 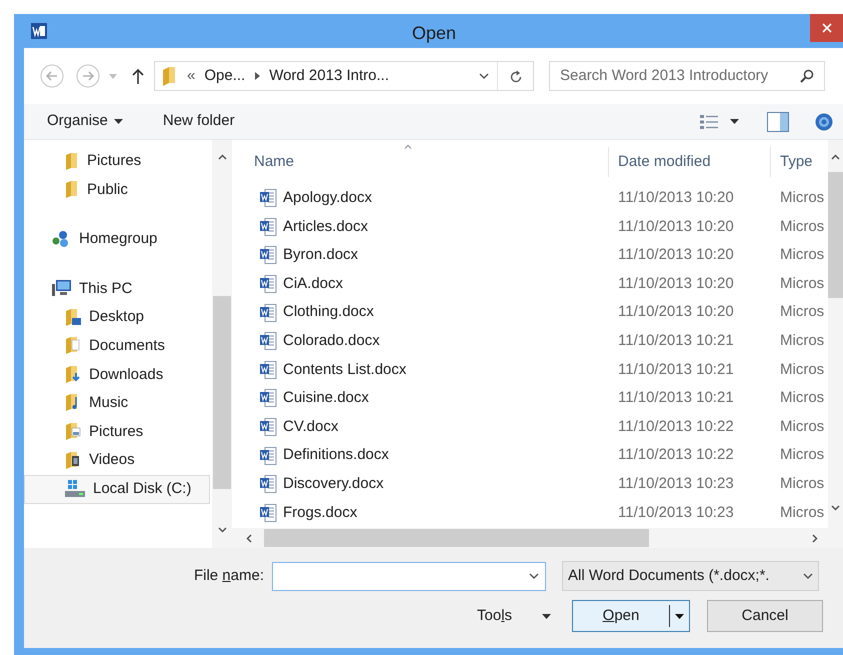 What do you see at coordinates (249, 538) in the screenshot?
I see `scroll-left-icon` at bounding box center [249, 538].